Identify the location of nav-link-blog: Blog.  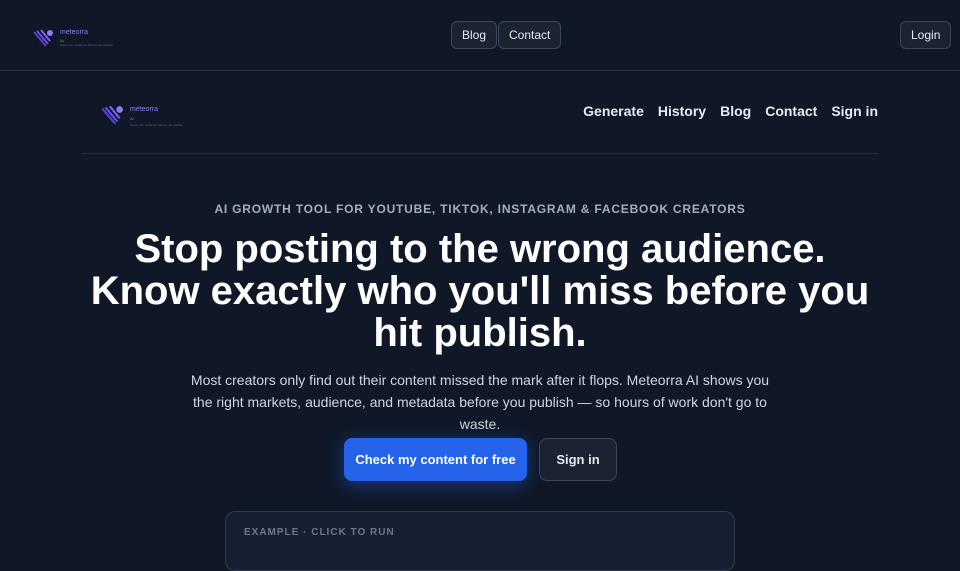
(735, 111).